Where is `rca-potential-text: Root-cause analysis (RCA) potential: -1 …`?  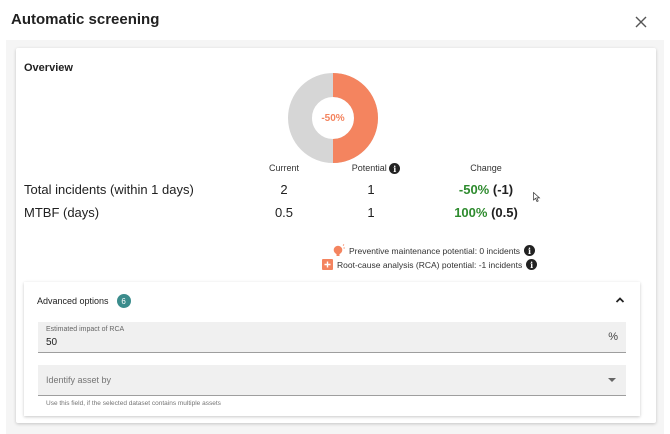
rca-potential-text: Root-cause analysis (RCA) potential: -1 … is located at coordinates (430, 264).